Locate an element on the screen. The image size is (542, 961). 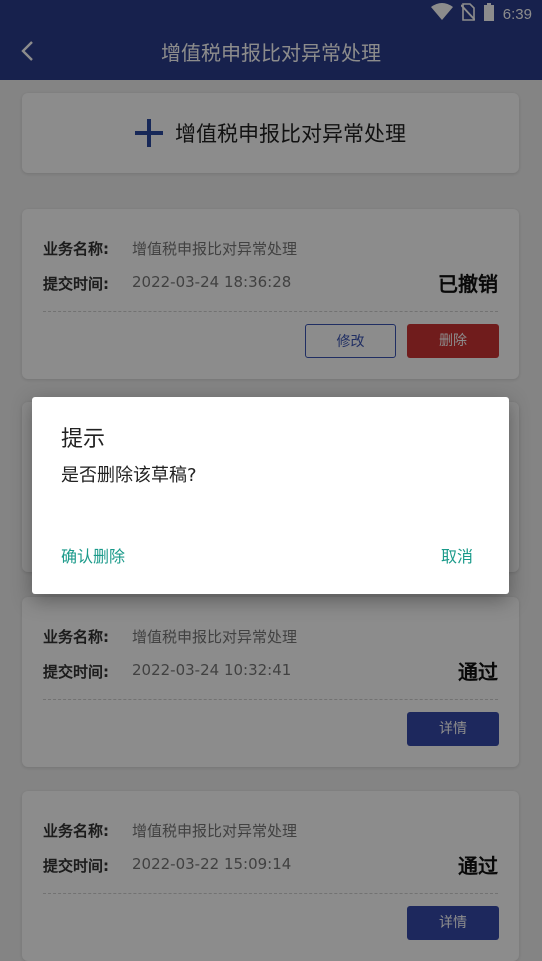
dialog-title: 提示 is located at coordinates (83, 439).